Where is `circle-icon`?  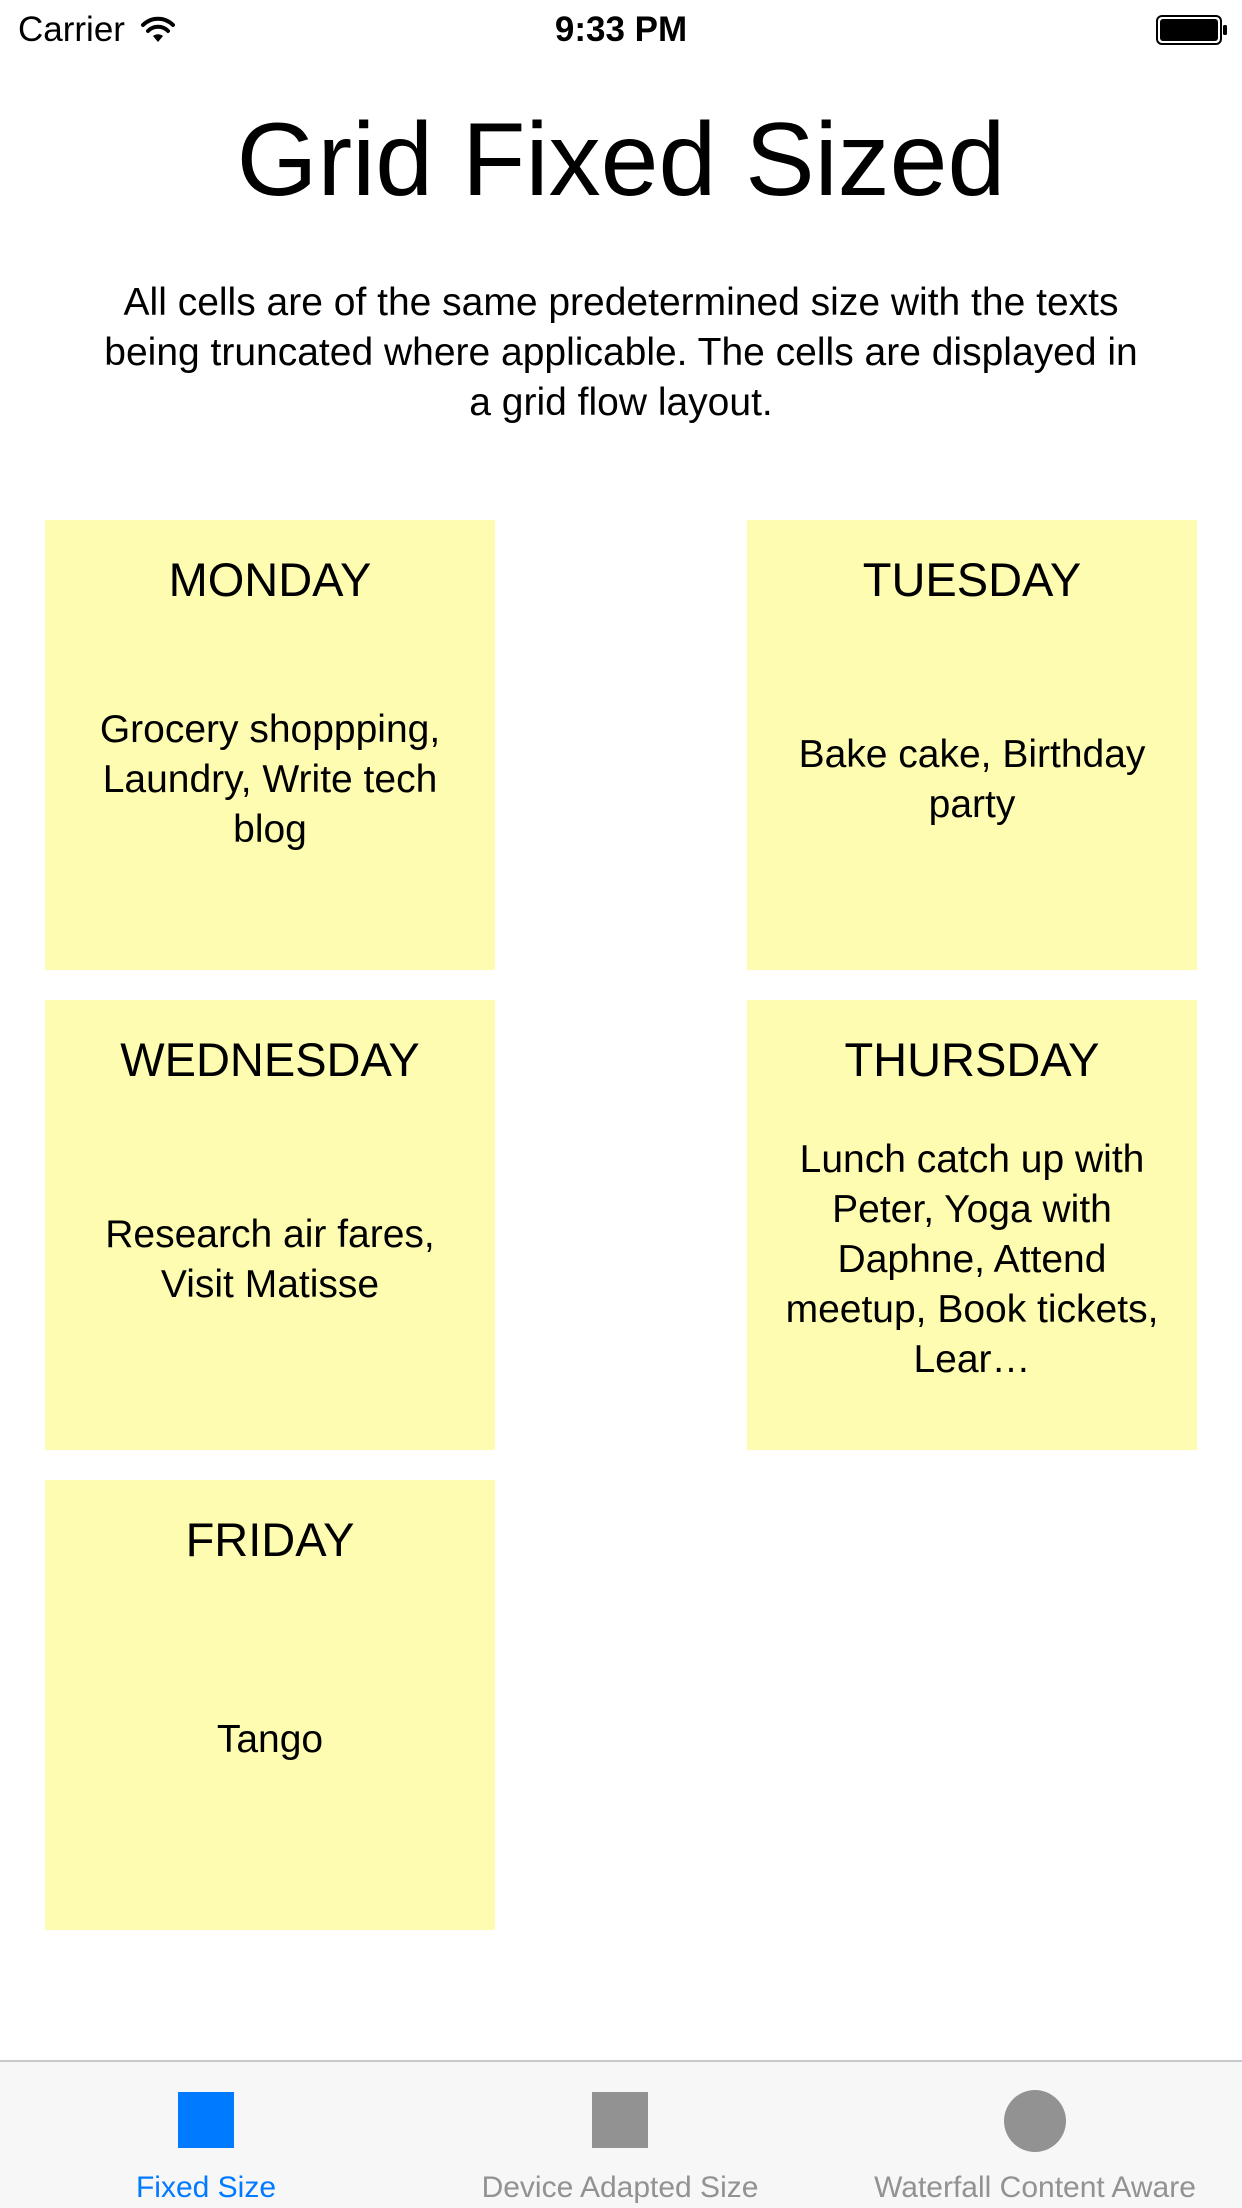
circle-icon is located at coordinates (1035, 2121).